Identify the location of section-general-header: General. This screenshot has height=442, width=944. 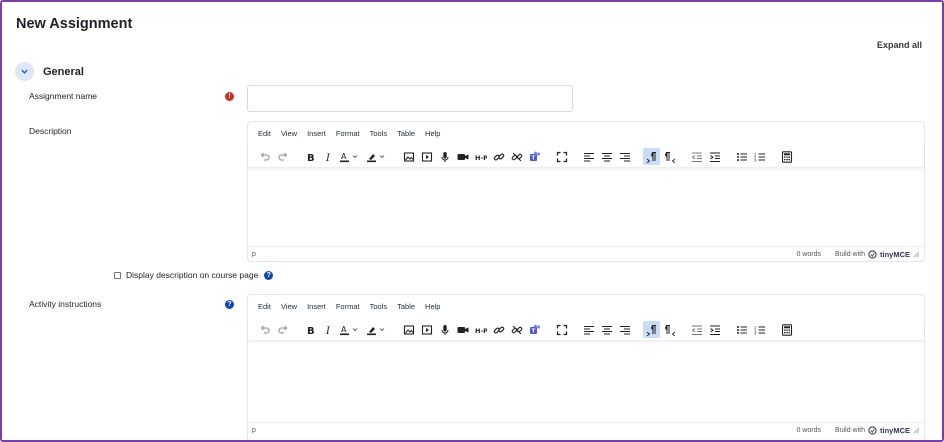
(49, 71).